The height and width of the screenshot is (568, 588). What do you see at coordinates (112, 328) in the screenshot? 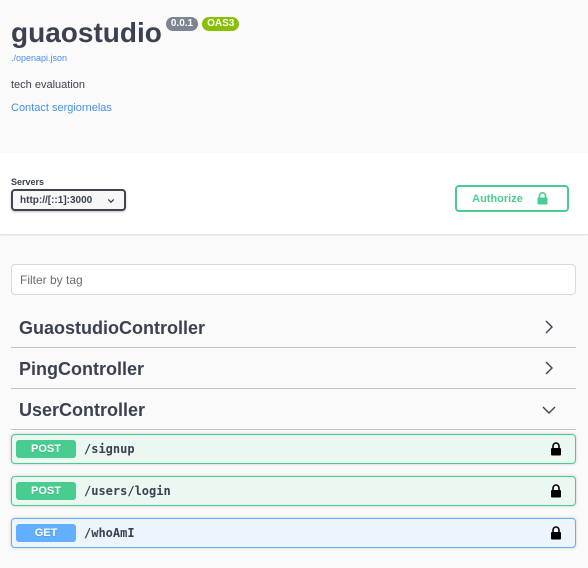
I see `tag-name: GuaostudioController` at bounding box center [112, 328].